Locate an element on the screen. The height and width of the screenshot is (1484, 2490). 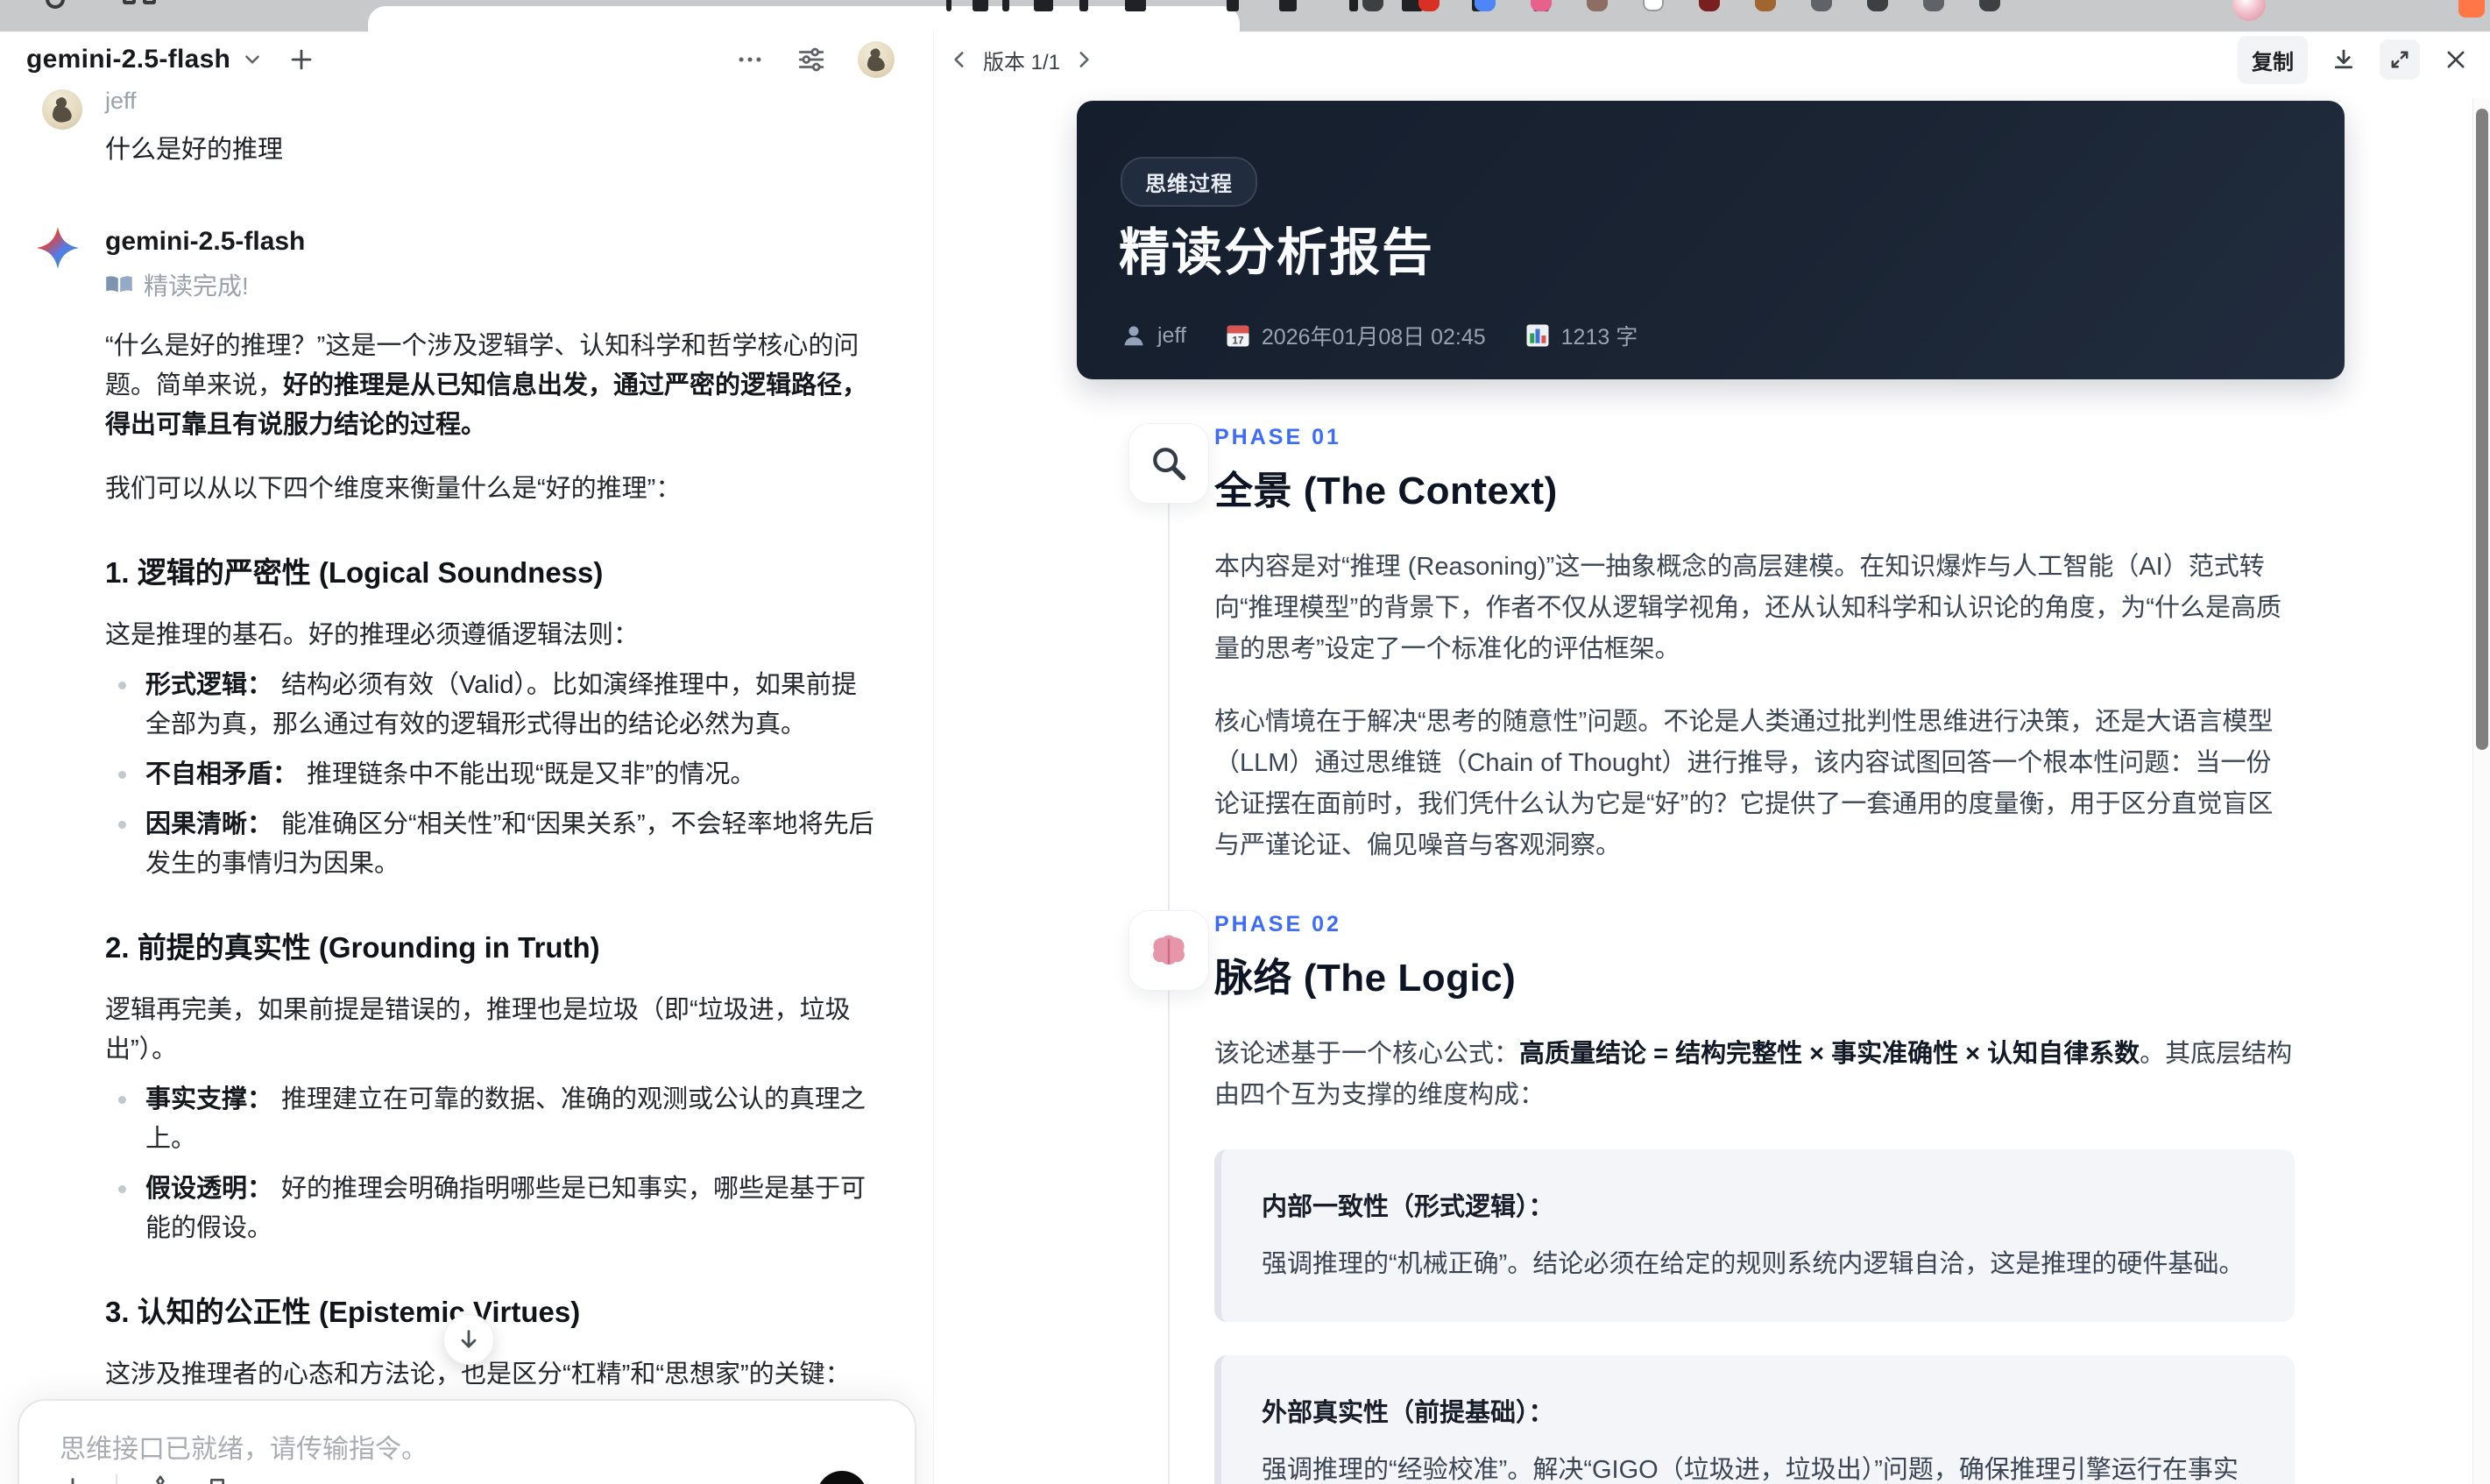
section-lead: 这涉及推理者的心态和方法论，也是区分“杠精”和“思想家”的关键： is located at coordinates (478, 1374).